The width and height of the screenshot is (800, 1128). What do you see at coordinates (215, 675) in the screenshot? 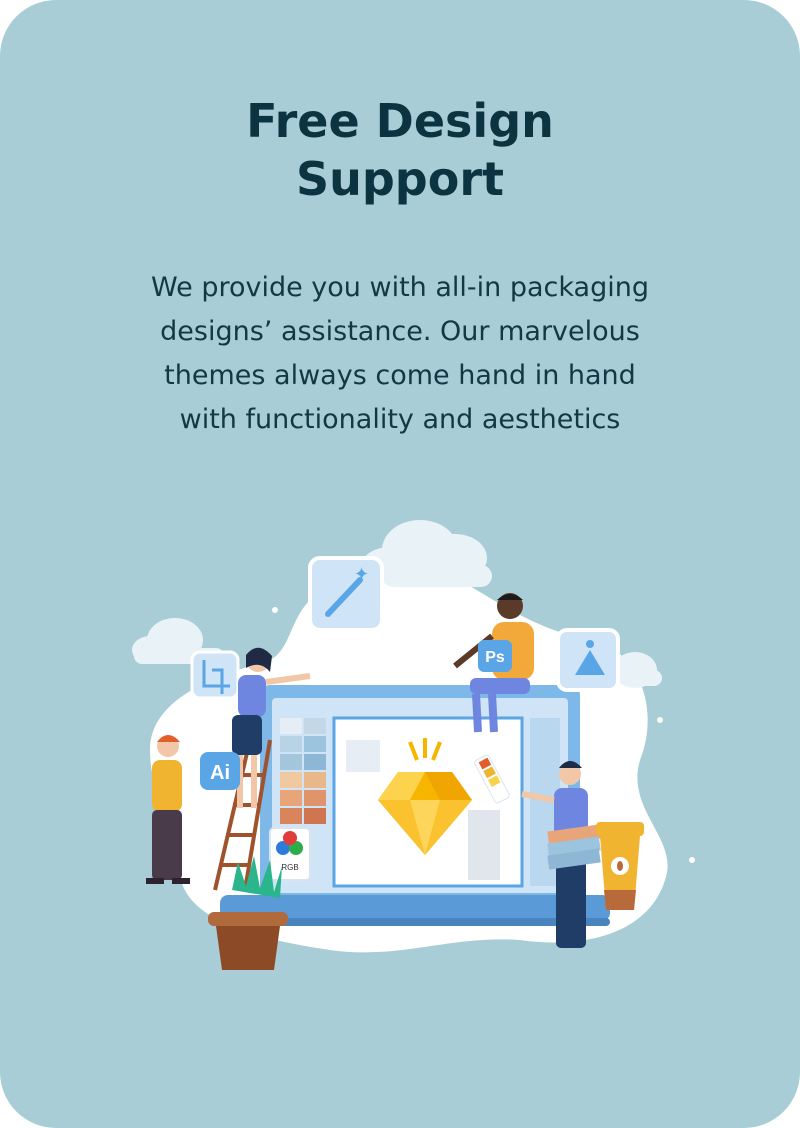
I see `crop-icon` at bounding box center [215, 675].